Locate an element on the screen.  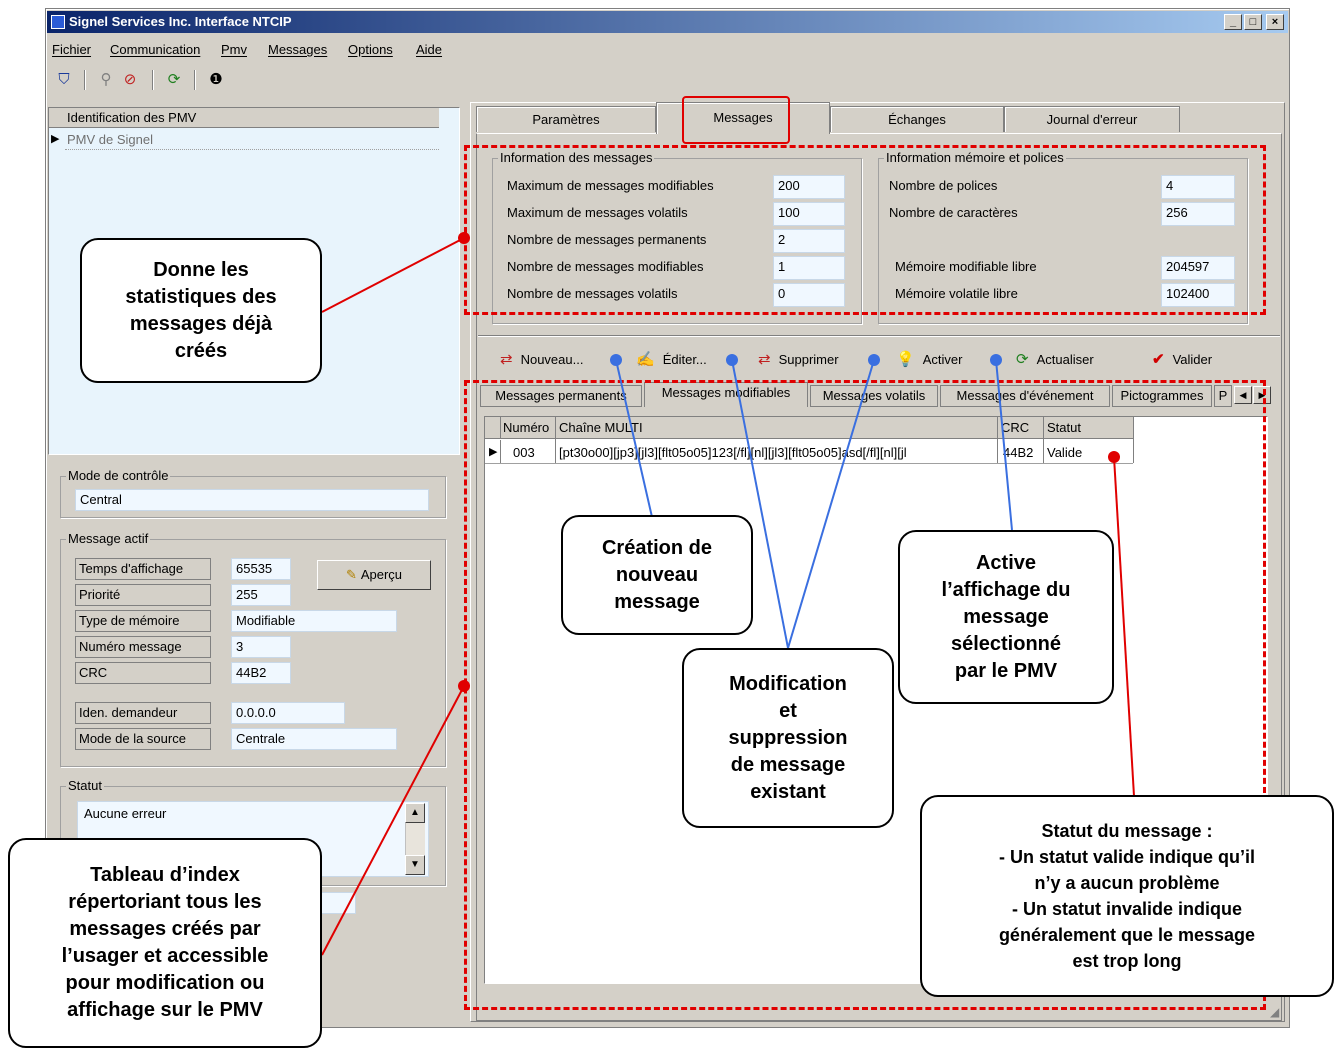
activate-pointer-line is located at coordinates (1004, 445).